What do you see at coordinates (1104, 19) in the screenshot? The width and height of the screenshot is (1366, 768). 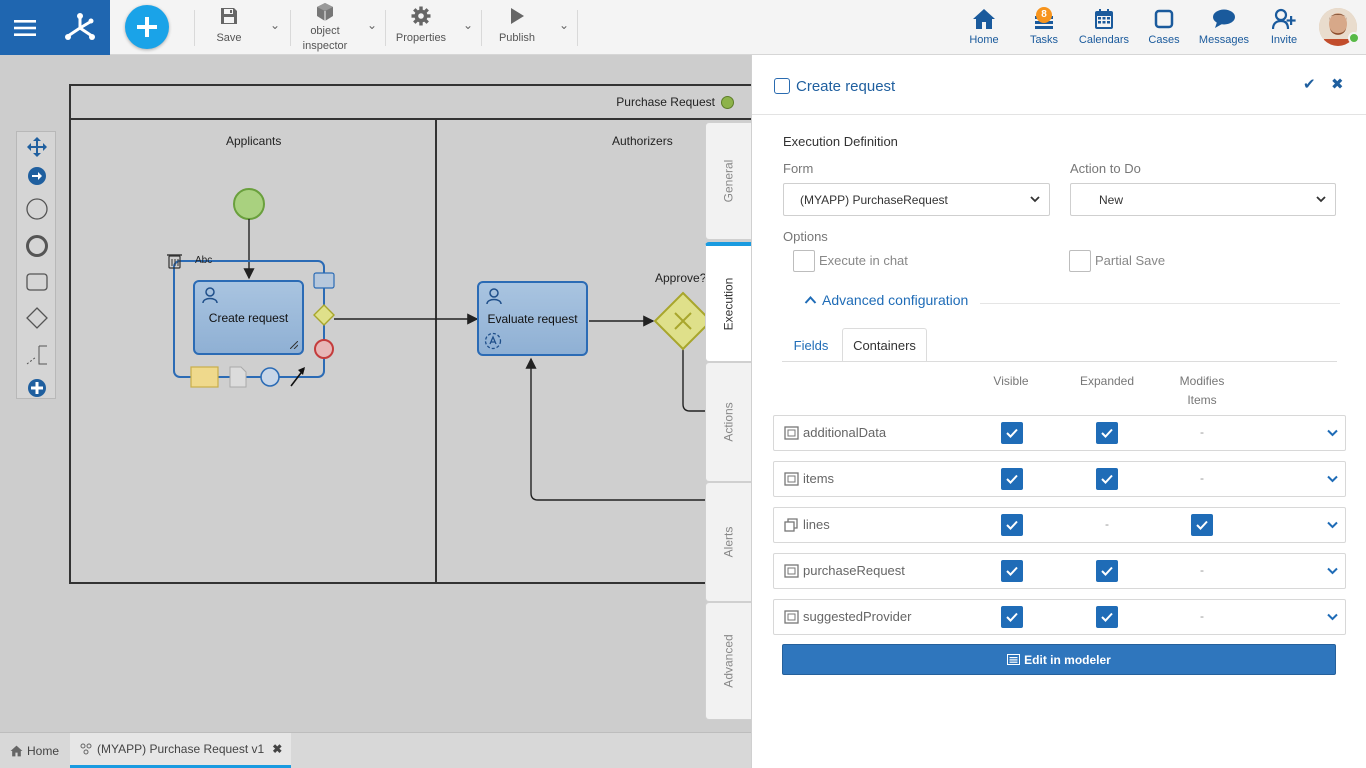 I see `calendar-icon` at bounding box center [1104, 19].